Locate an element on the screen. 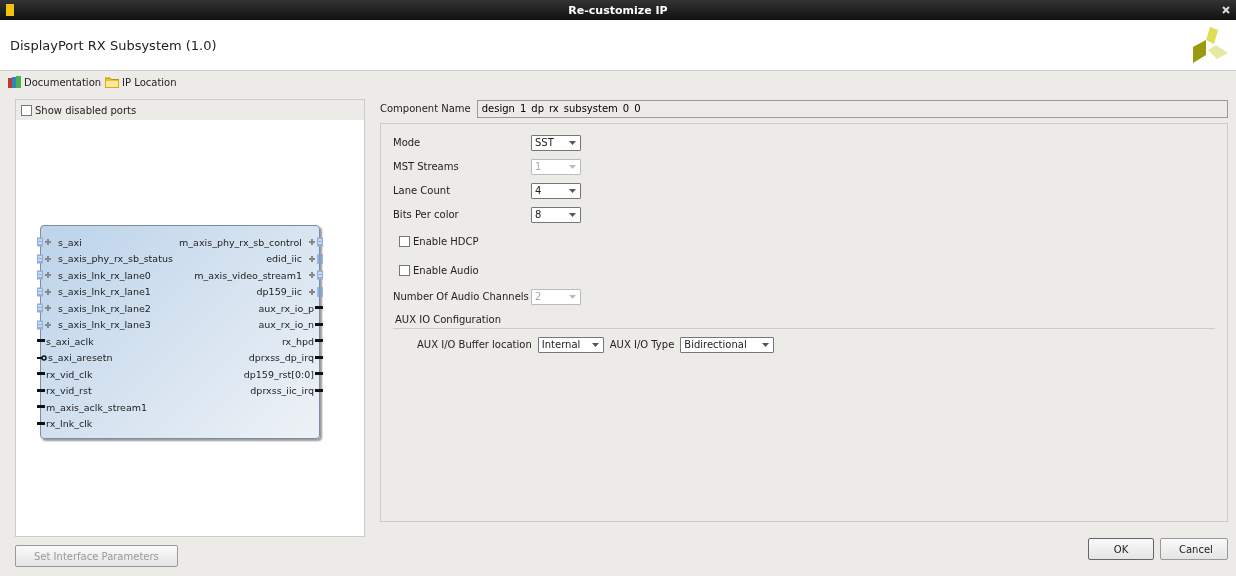  aux-dropdown: Bidirectional is located at coordinates (727, 344).